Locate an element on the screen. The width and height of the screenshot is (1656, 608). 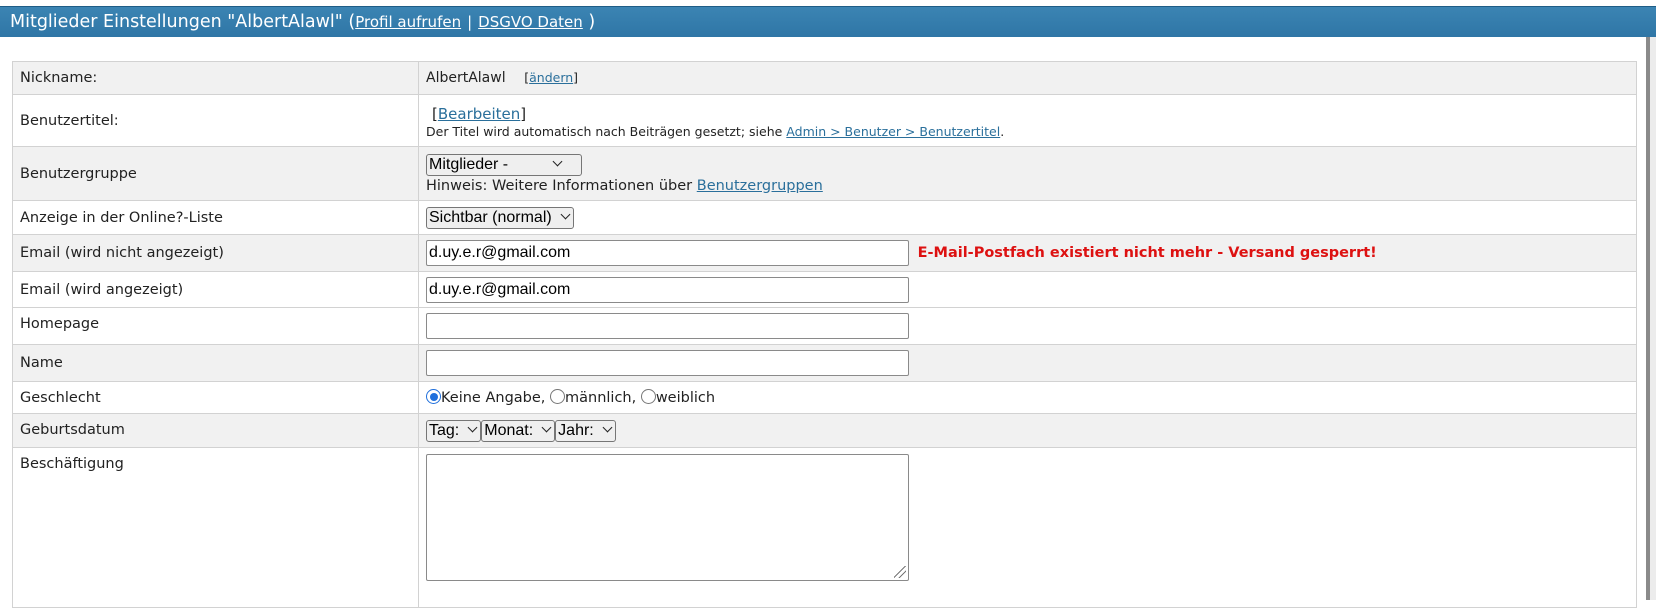
name-label: Name is located at coordinates (41, 363).